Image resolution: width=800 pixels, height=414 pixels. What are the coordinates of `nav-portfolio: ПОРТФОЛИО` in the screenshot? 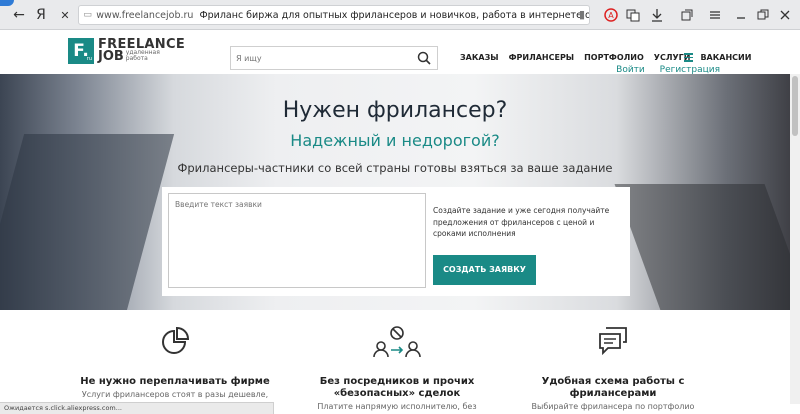 It's located at (614, 57).